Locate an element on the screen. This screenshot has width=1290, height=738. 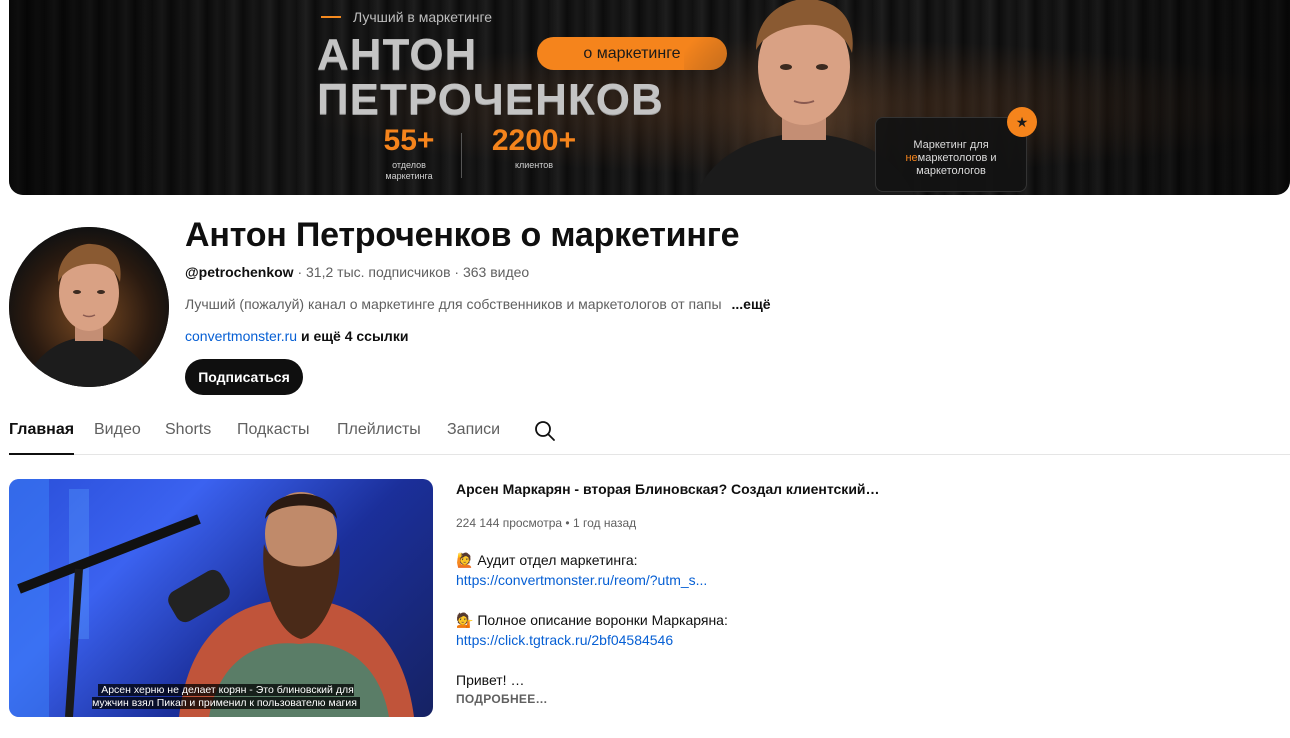
channel-title: Антон Петроченков о маркетинге is located at coordinates (462, 235).